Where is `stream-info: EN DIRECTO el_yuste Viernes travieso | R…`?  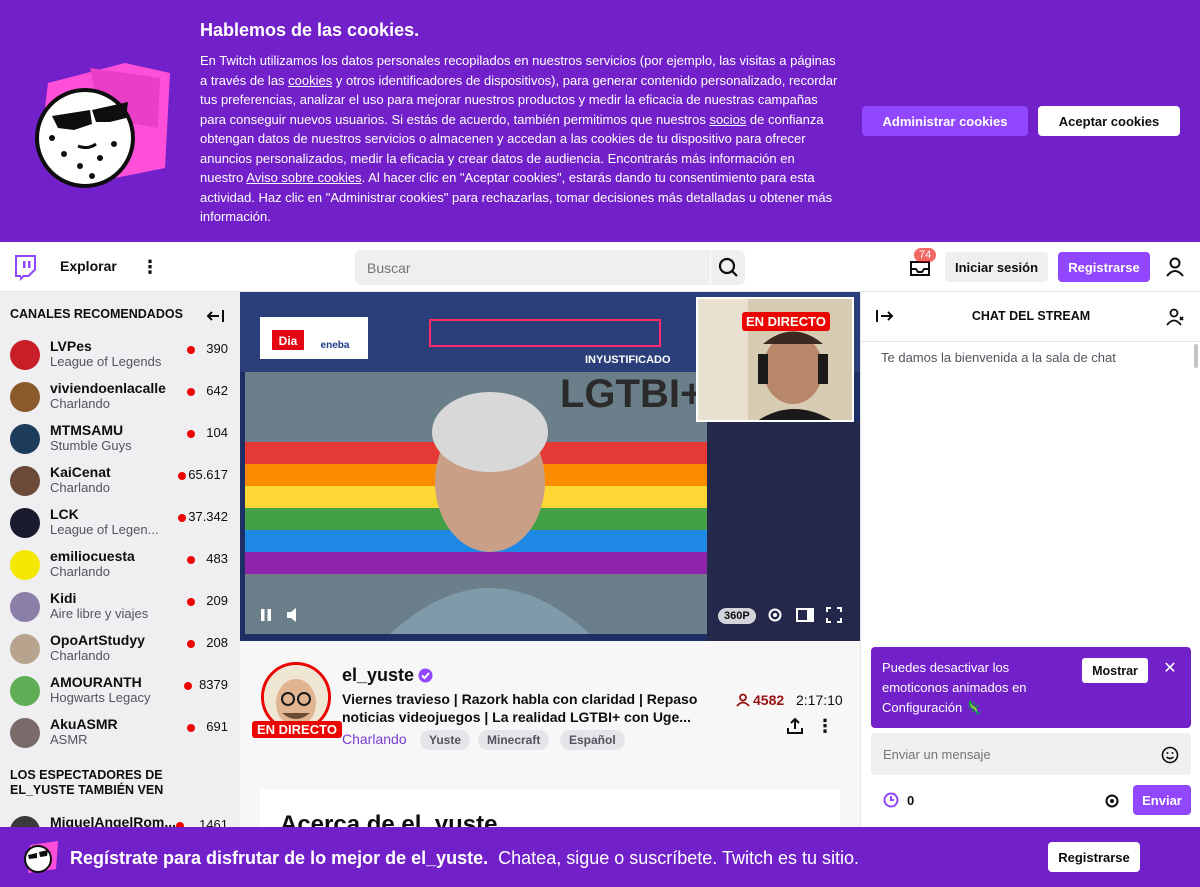
stream-info: EN DIRECTO el_yuste Viernes travieso | R… is located at coordinates (550, 734).